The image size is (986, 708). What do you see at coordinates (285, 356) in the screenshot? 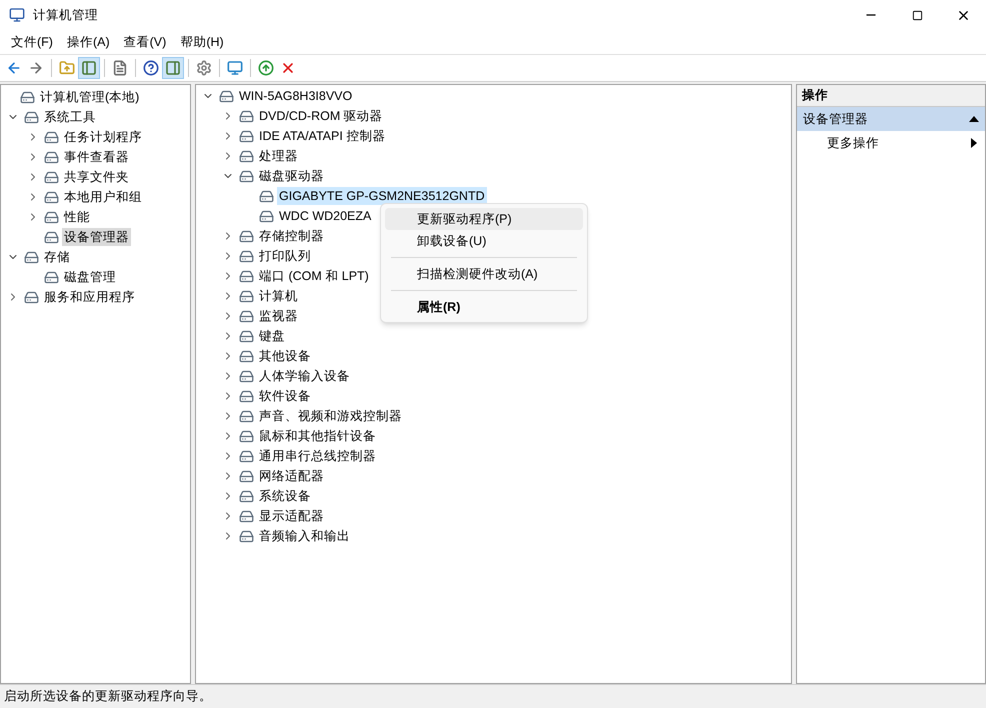
I see `tree-item: 其他设备` at bounding box center [285, 356].